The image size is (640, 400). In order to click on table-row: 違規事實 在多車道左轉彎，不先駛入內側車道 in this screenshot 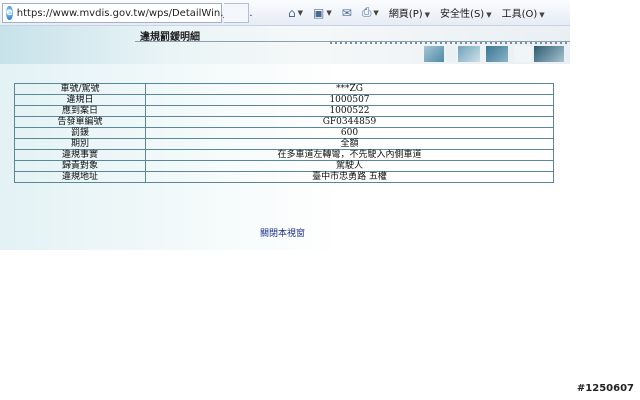, I will do `click(284, 155)`.